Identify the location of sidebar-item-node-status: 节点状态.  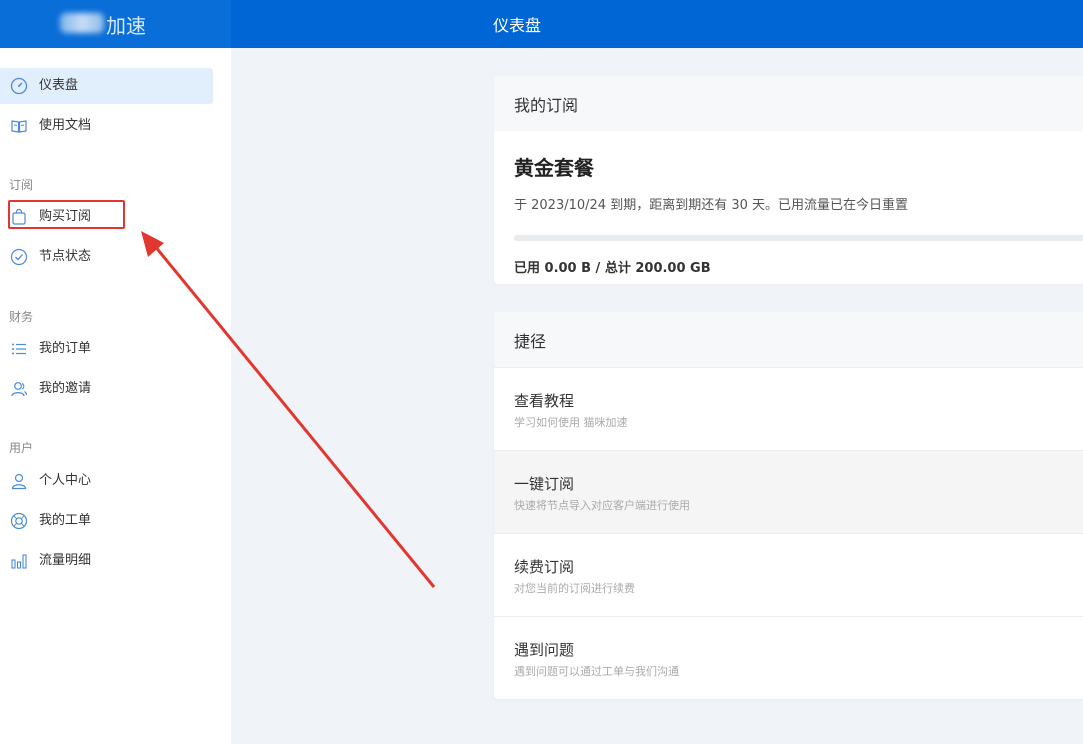
(106, 257).